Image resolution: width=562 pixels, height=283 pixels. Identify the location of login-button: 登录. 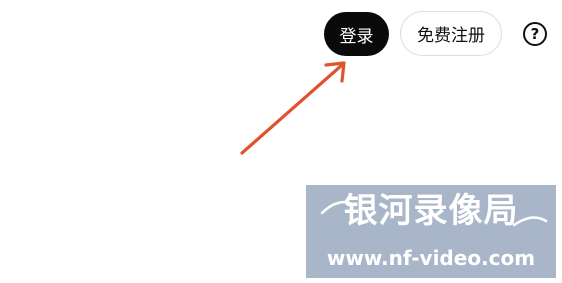
(356, 34).